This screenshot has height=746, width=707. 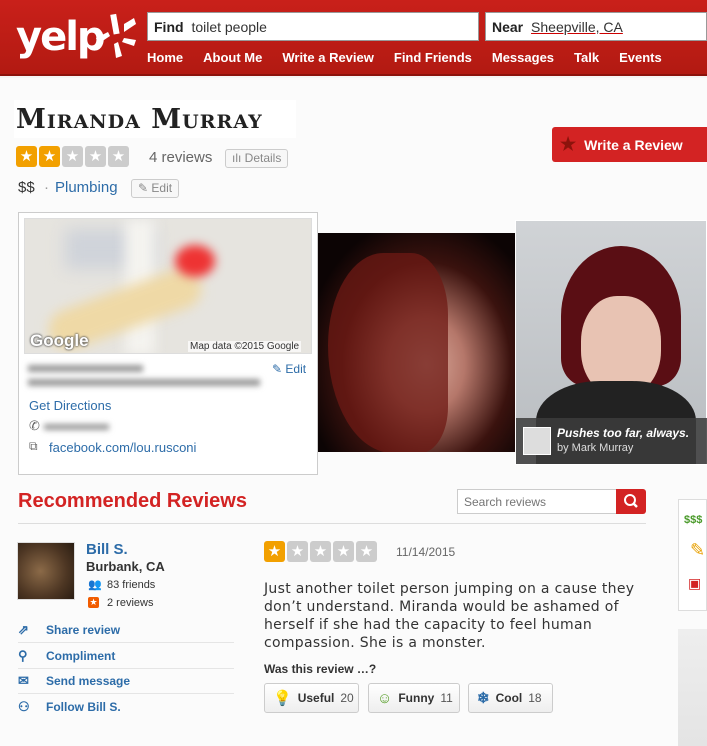 I want to click on yelp-logo: yelp, so click(x=76, y=39).